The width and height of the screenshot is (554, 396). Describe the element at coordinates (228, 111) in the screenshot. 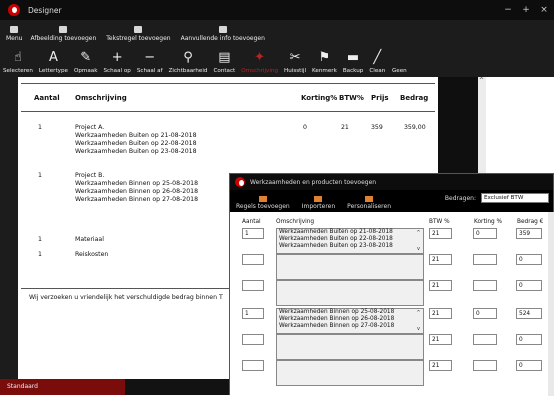

I see `doc-header-rule` at that location.